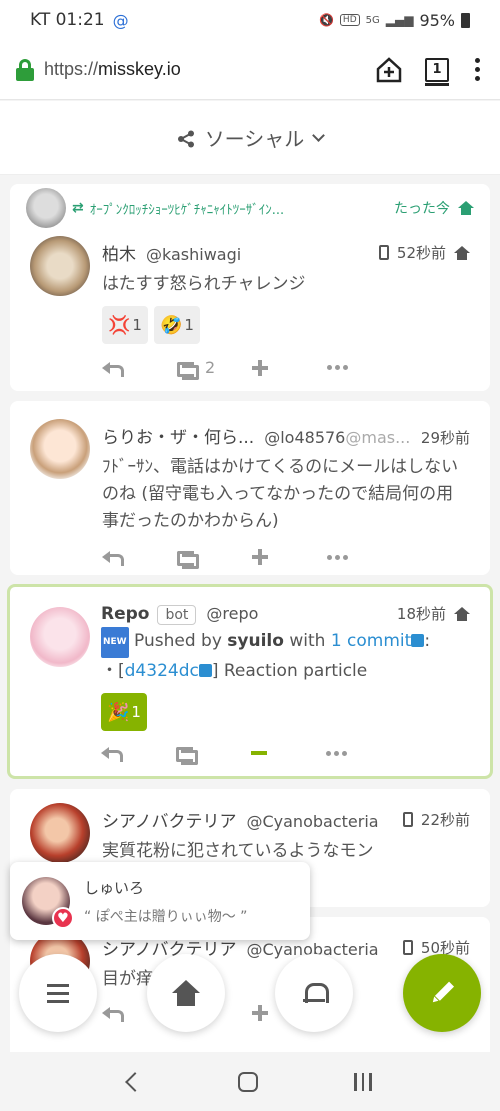 The image size is (500, 1111). Describe the element at coordinates (305, 437) in the screenshot. I see `username-local: @lo48576` at that location.